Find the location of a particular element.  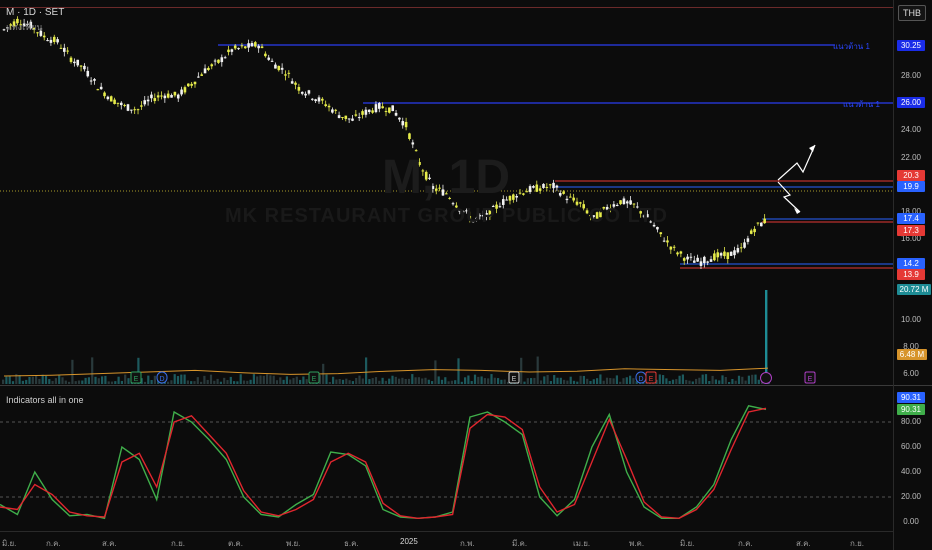

tag-level-173: 17.3 is located at coordinates (911, 230).